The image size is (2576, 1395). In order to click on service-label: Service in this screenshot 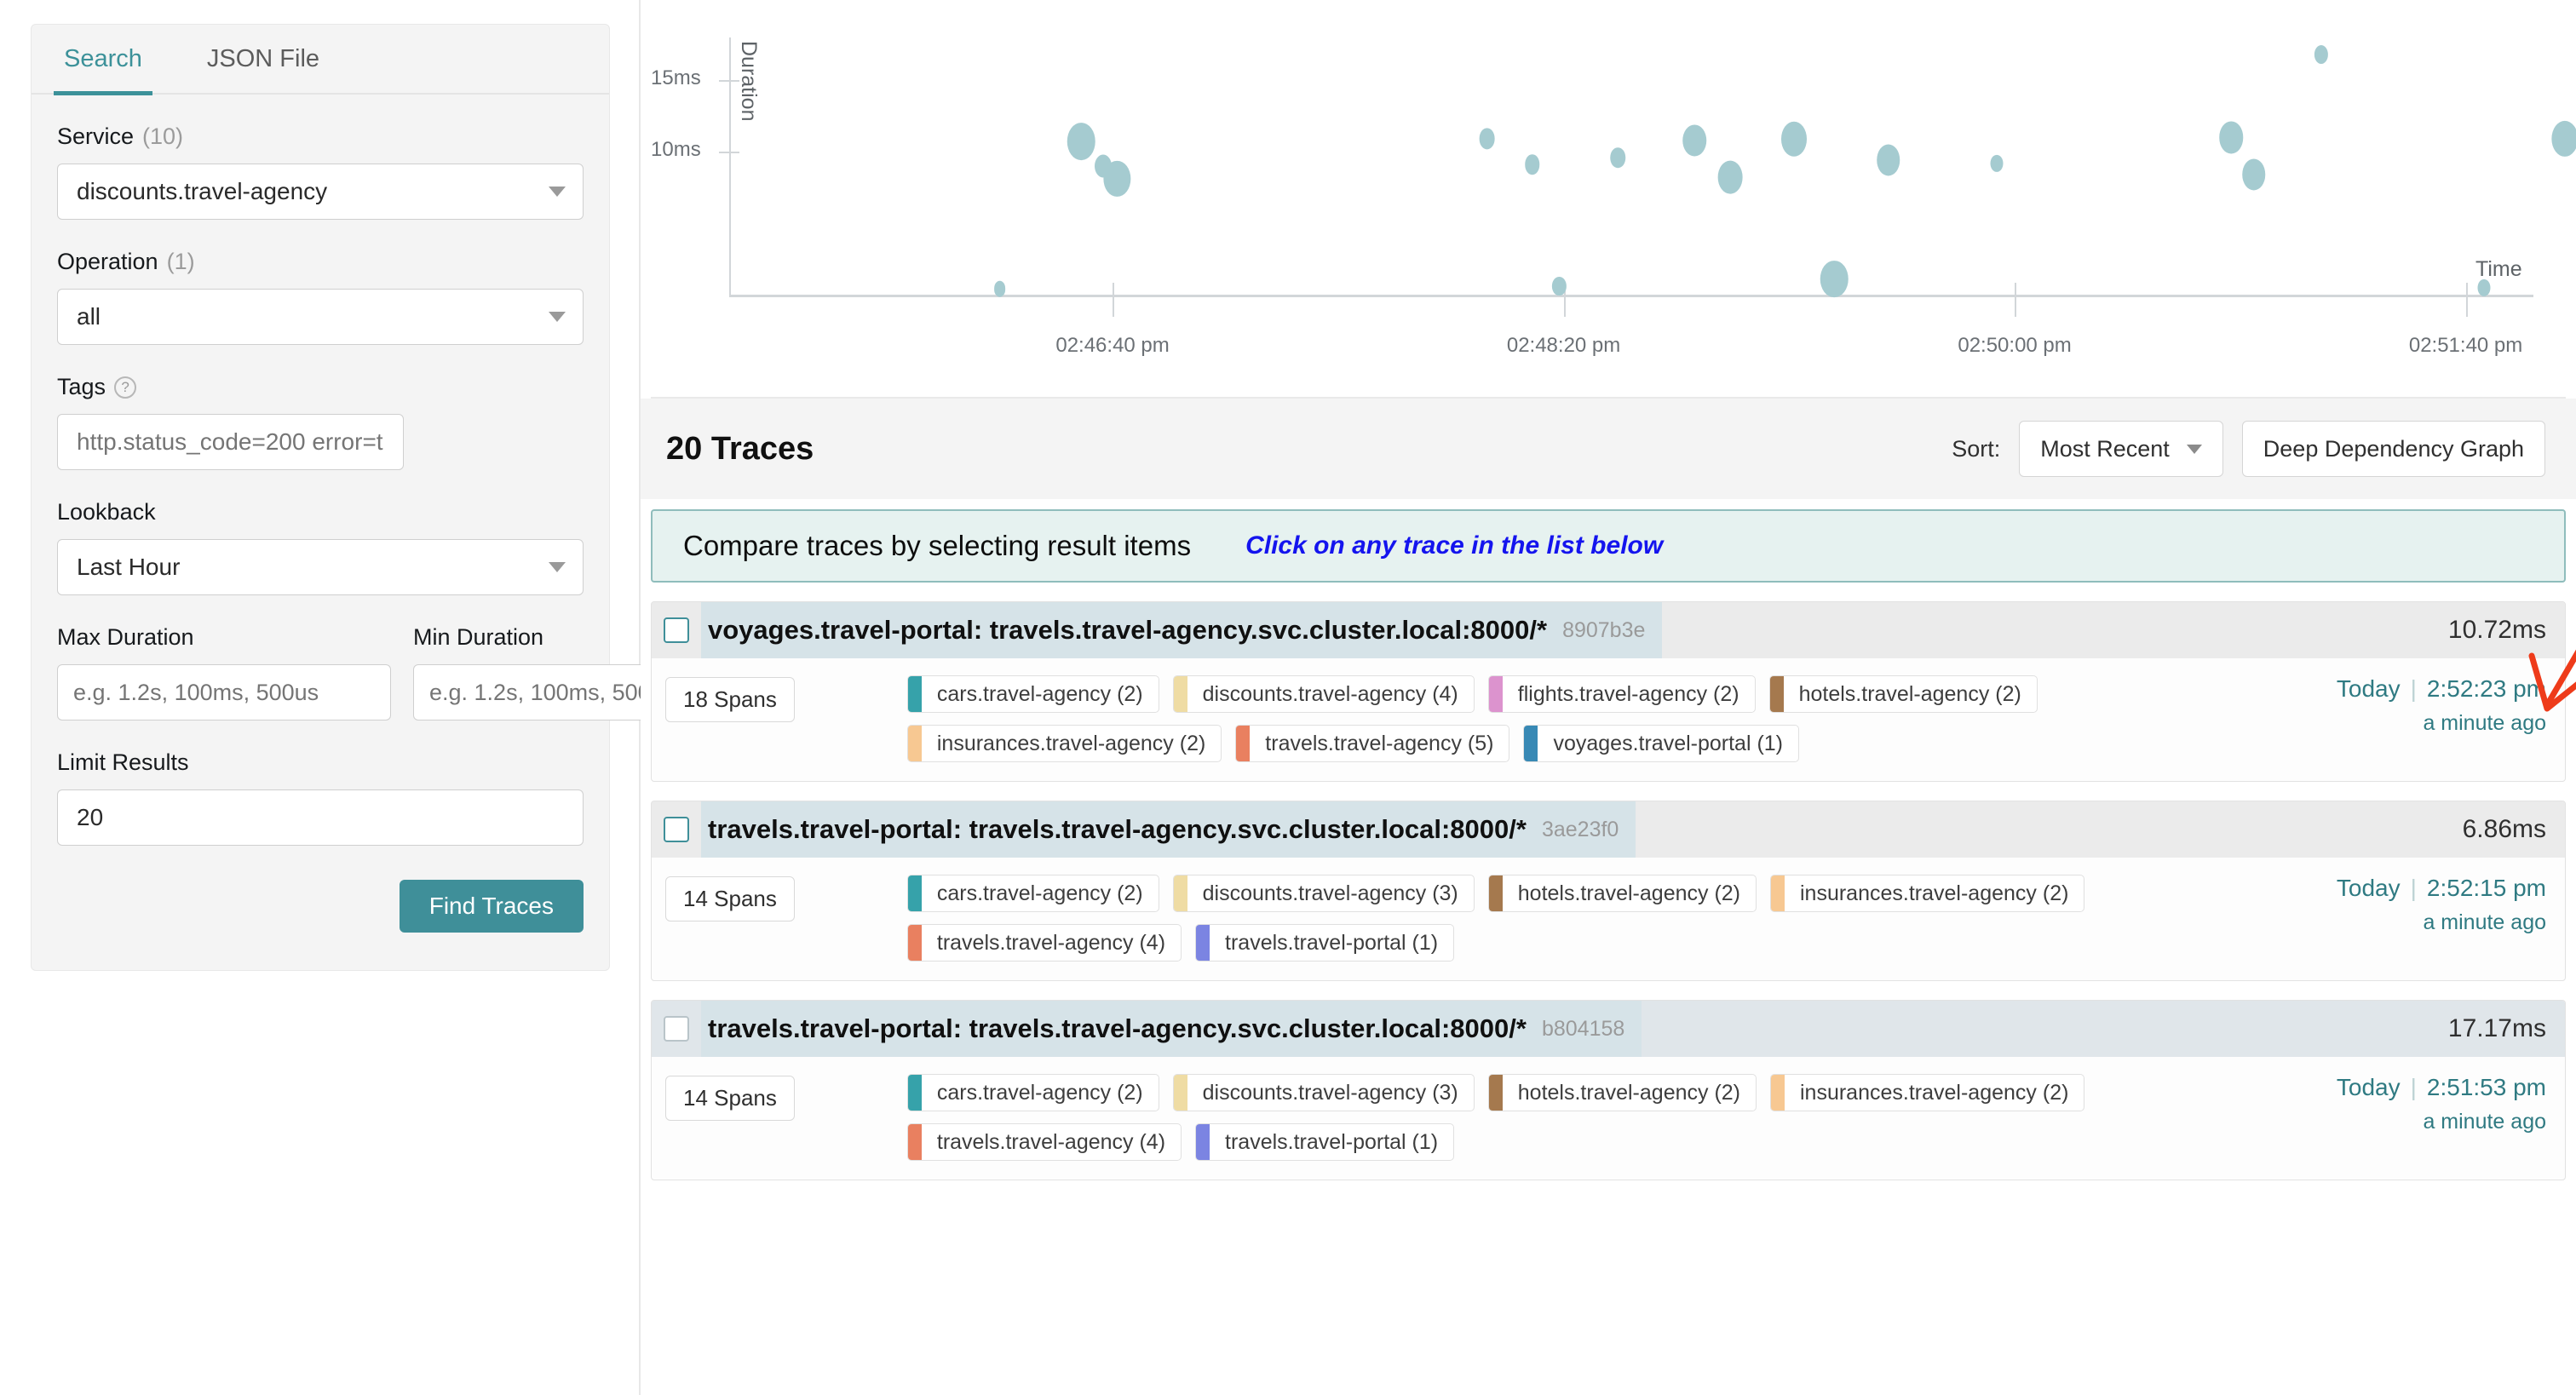, I will do `click(96, 136)`.